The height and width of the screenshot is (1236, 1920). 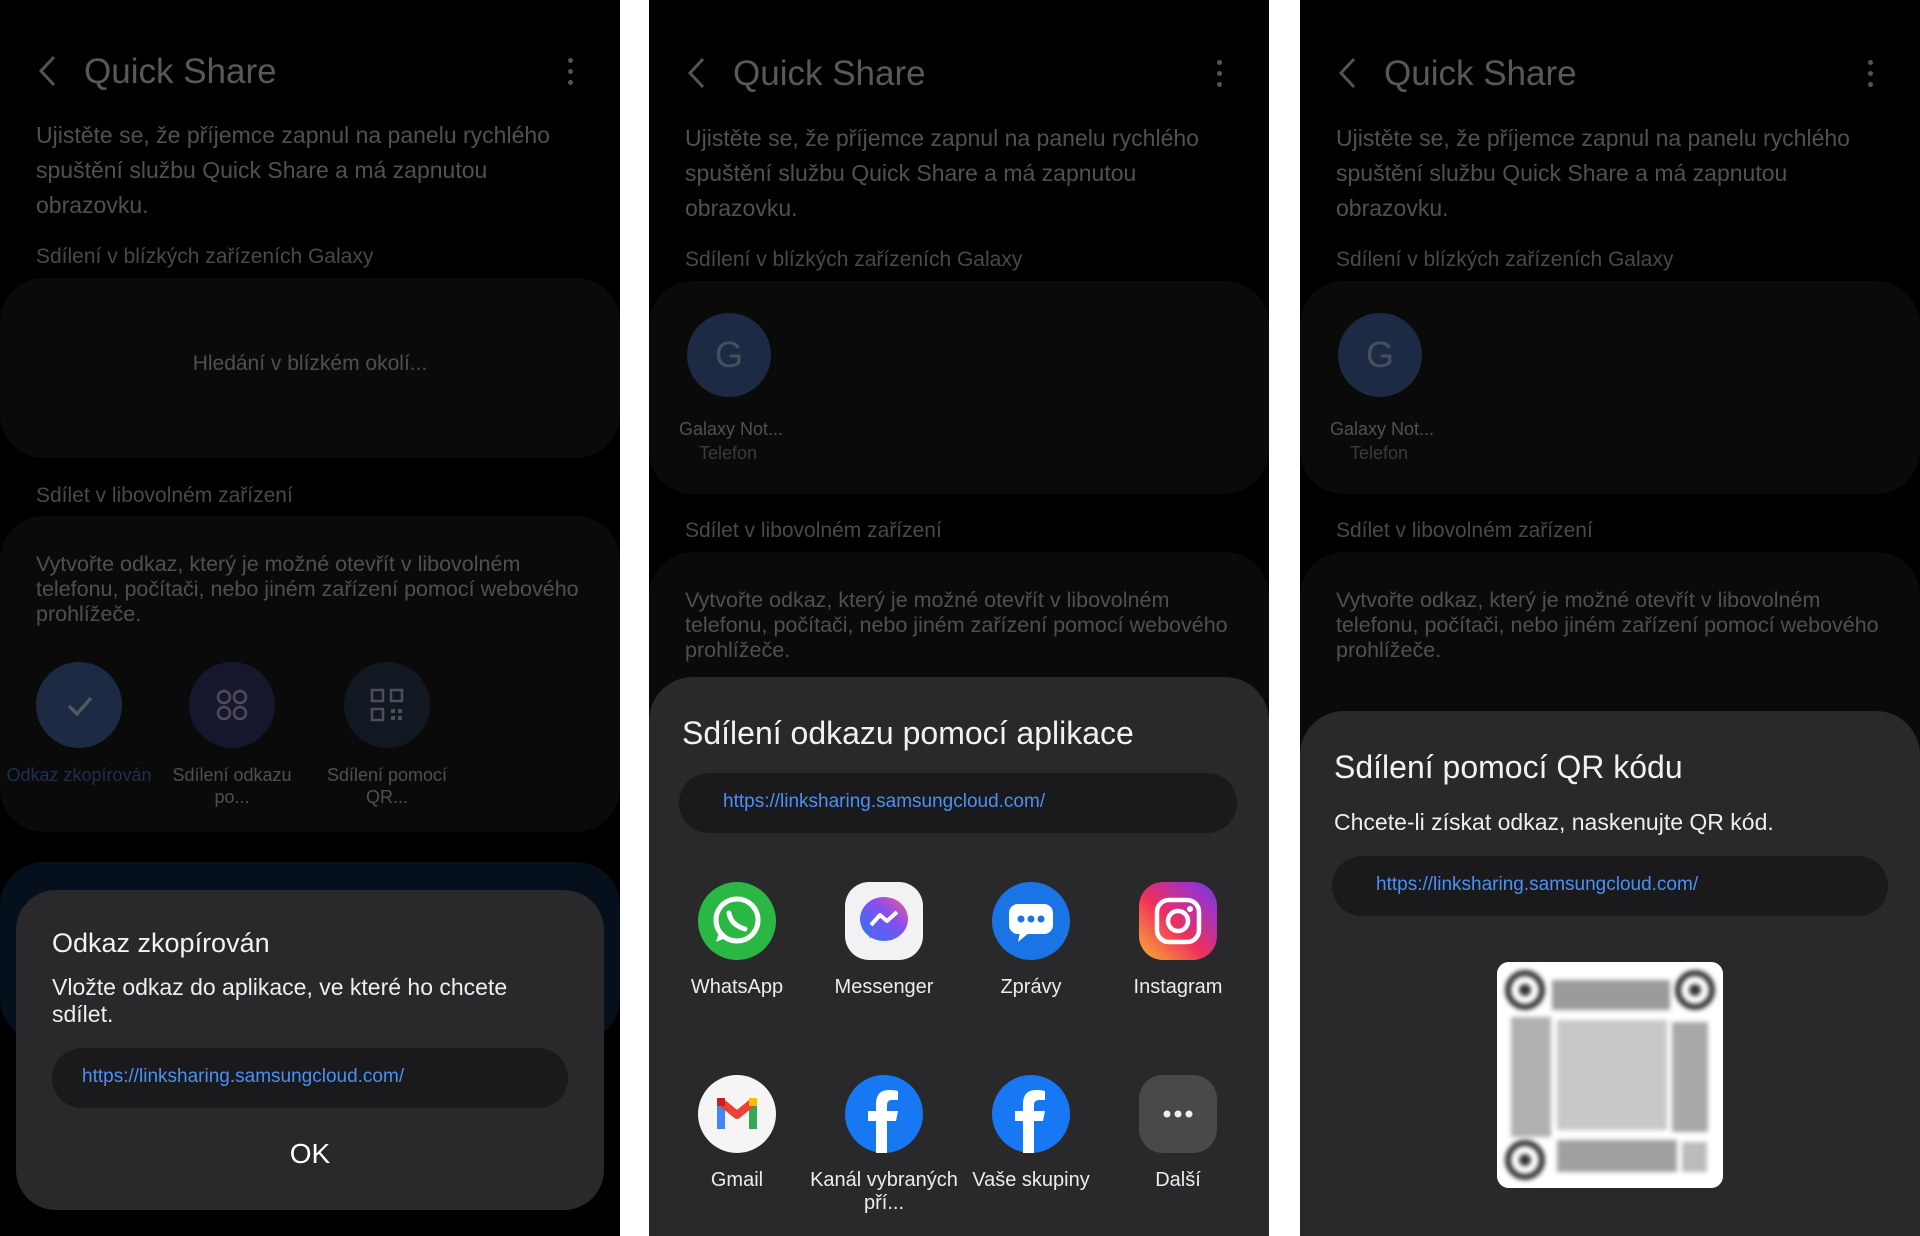 I want to click on app-label: Zprávy, so click(x=1031, y=987).